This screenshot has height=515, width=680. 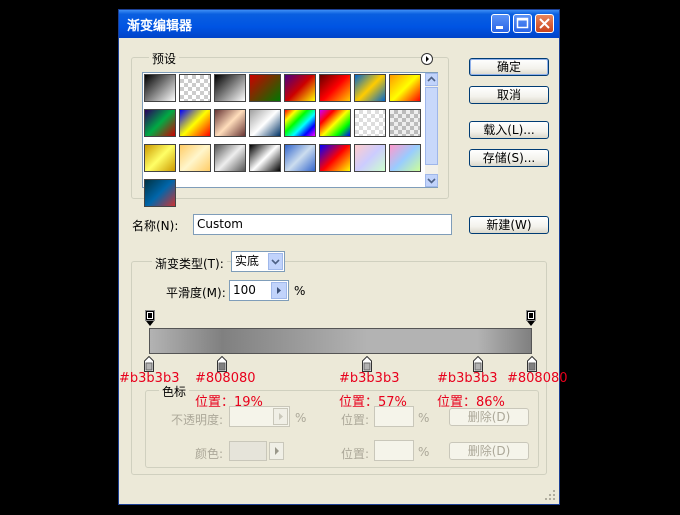 I want to click on preset-swatches, so click(x=284, y=140).